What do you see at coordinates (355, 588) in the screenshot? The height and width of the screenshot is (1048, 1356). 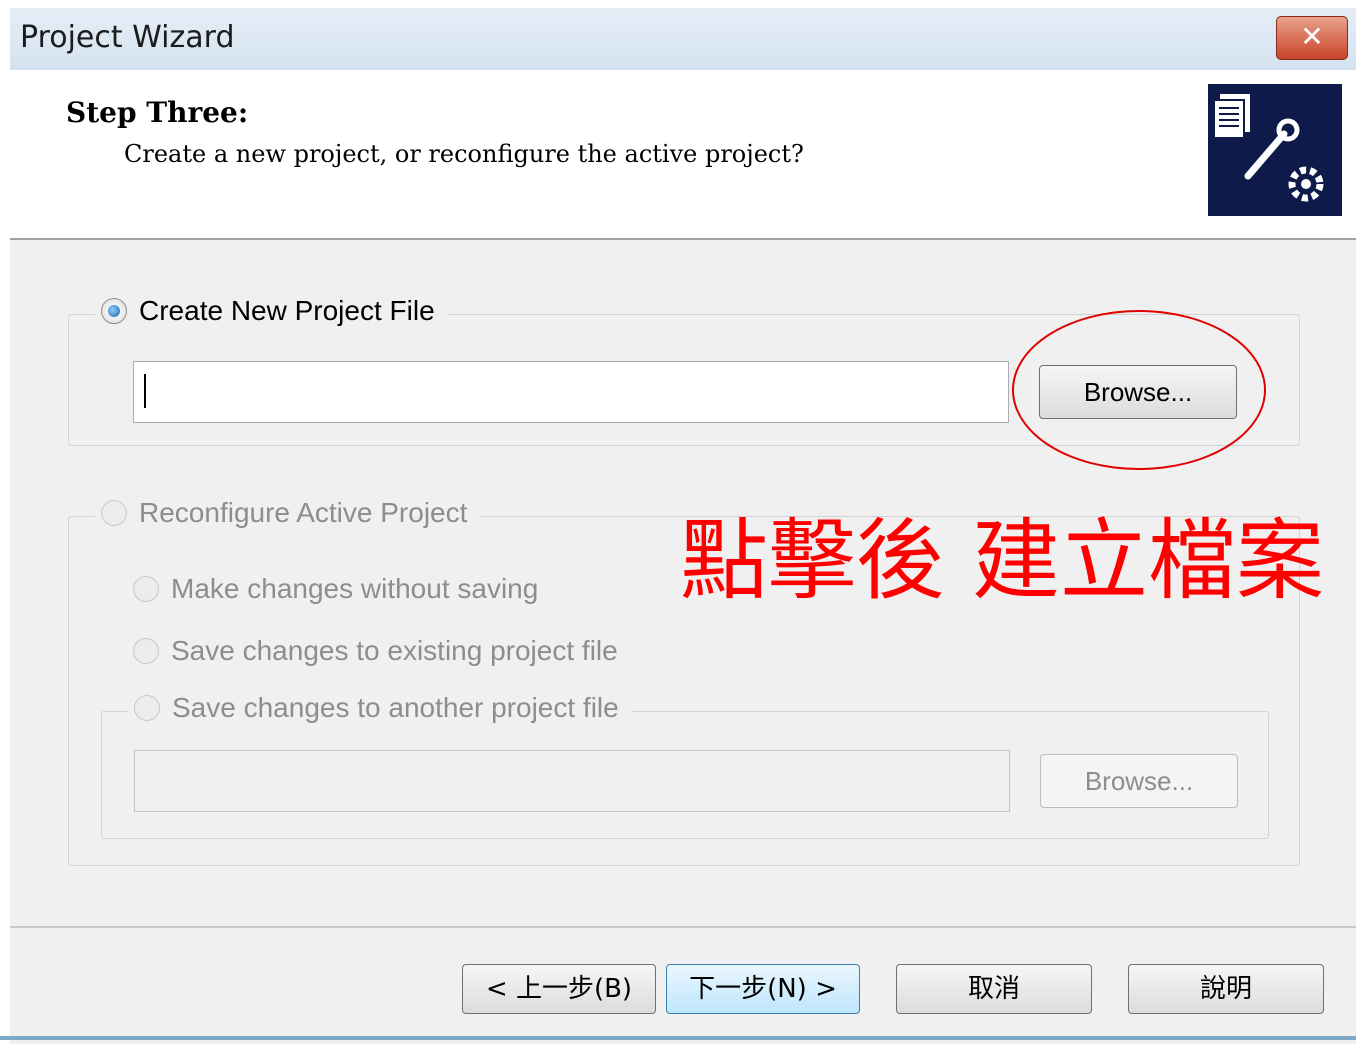 I see `make-changes-without-saving-label: Make changes without saving` at bounding box center [355, 588].